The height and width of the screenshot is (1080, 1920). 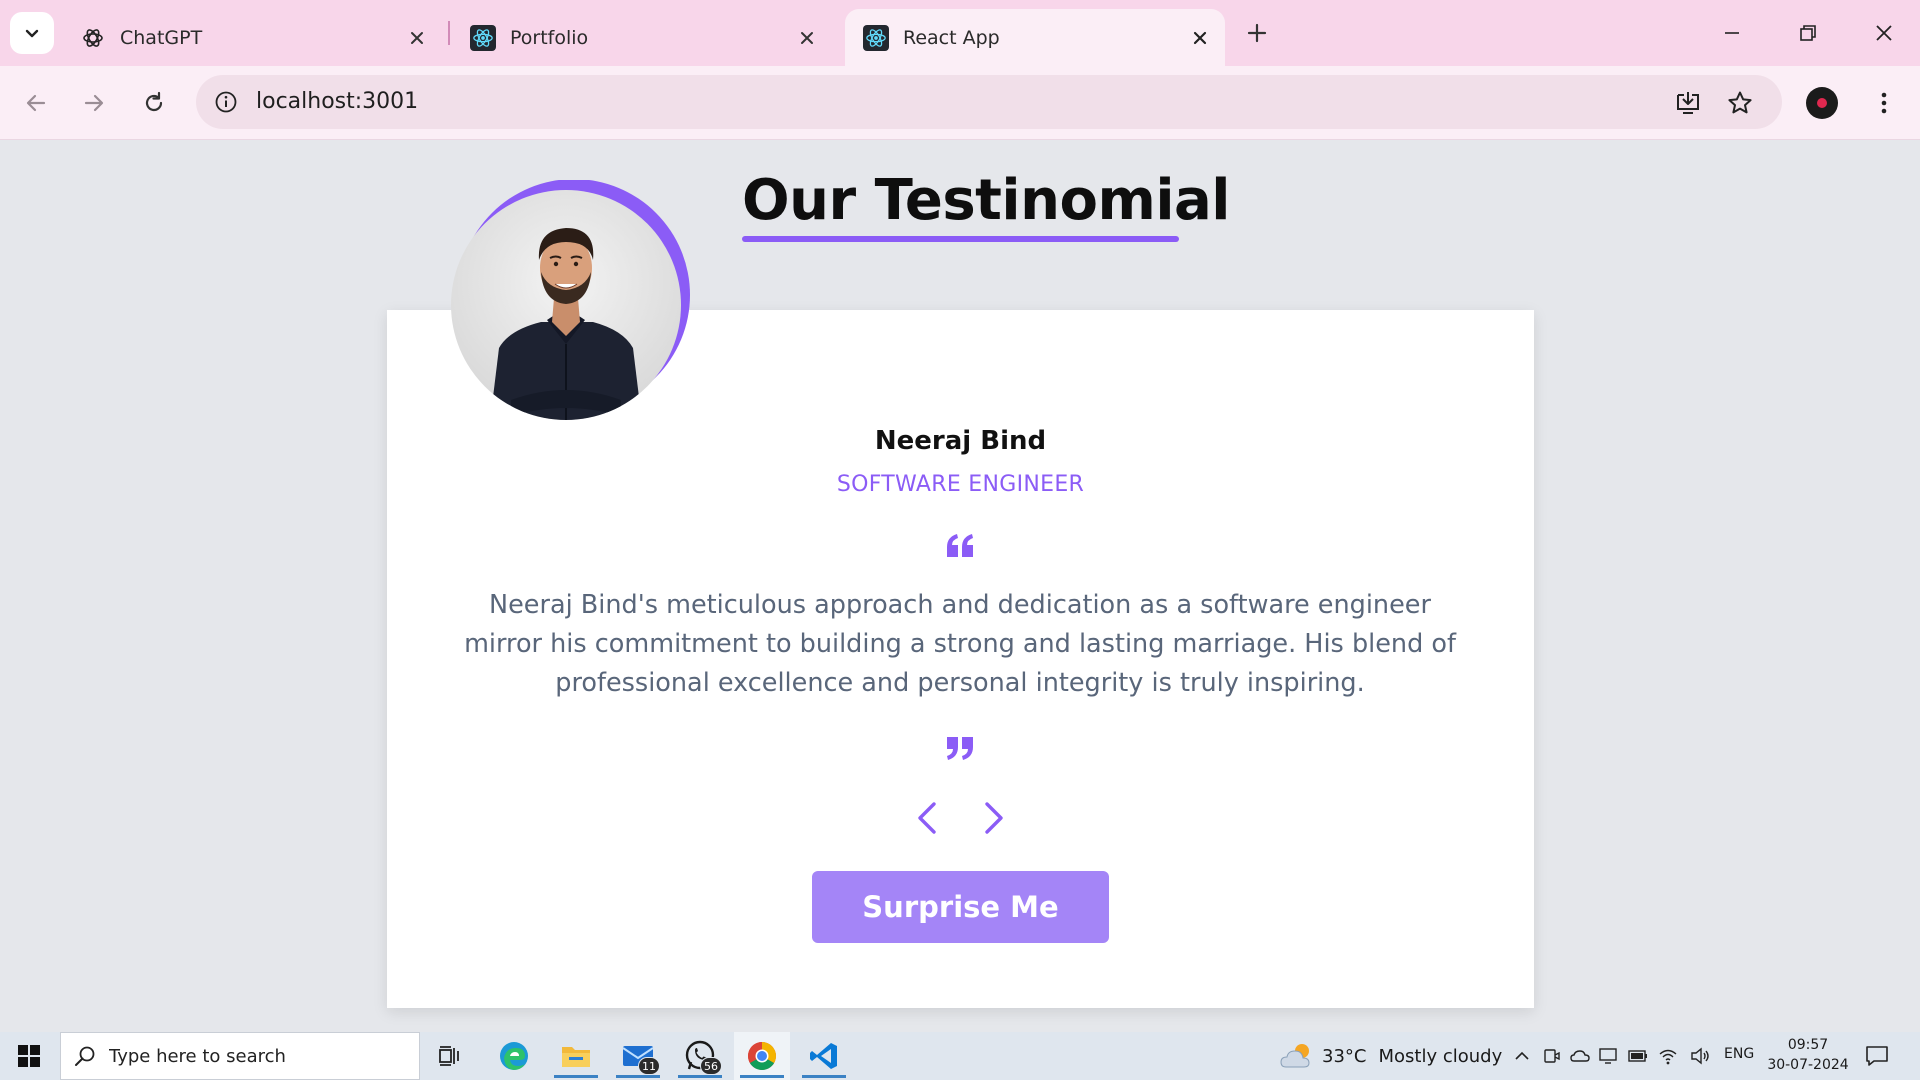 I want to click on chrome-icon, so click(x=762, y=1056).